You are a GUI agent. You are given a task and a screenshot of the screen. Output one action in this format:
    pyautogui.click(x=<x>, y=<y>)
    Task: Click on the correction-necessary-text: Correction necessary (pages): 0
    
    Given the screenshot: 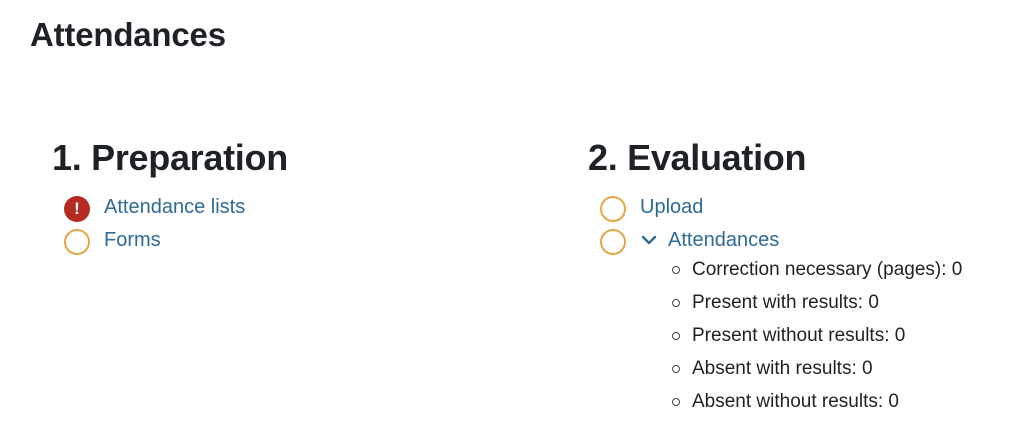 What is the action you would take?
    pyautogui.click(x=827, y=269)
    